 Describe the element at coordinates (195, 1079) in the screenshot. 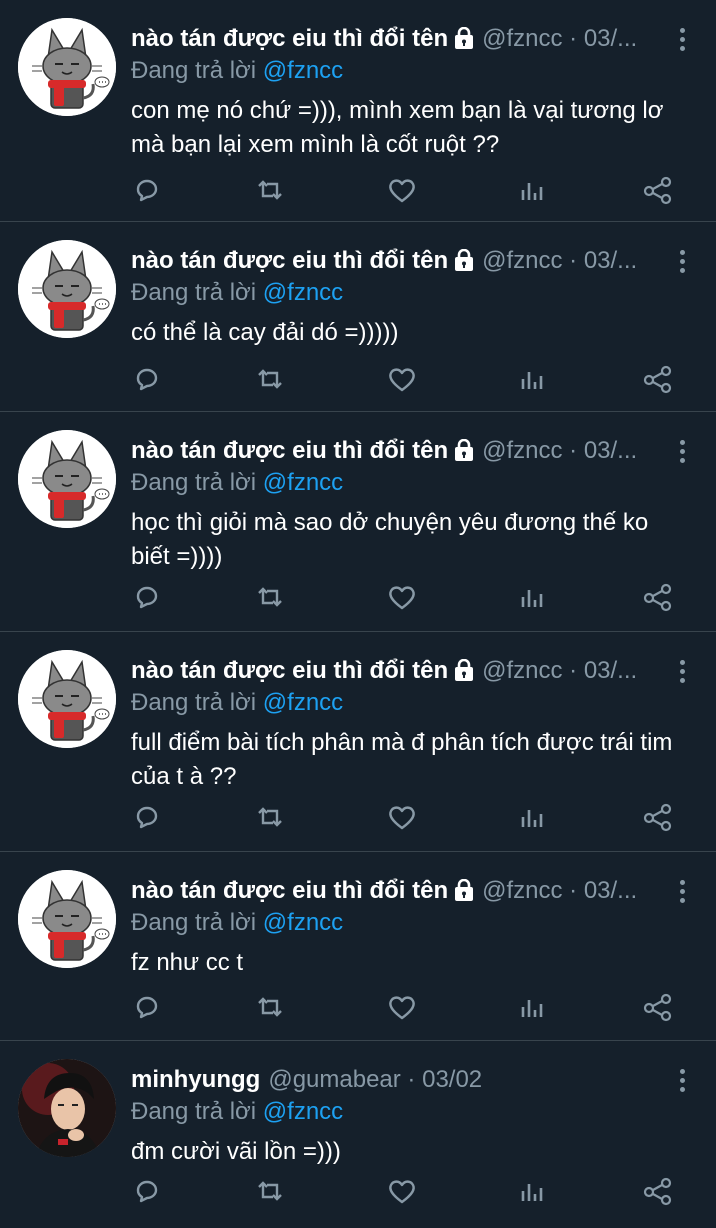

I see `display-name: minhyungg` at that location.